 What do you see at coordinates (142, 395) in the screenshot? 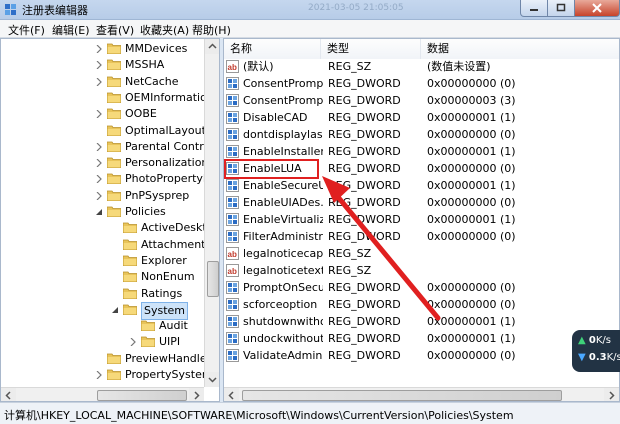
I see `tree-hscroll-thumb` at bounding box center [142, 395].